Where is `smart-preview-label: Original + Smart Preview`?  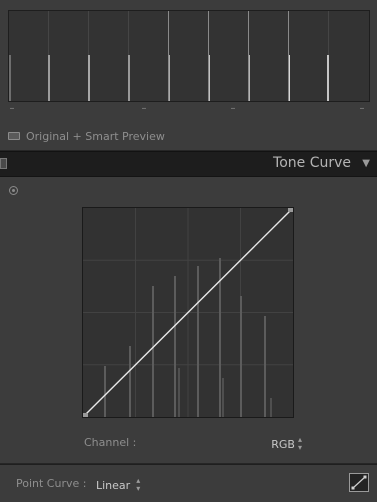
smart-preview-label: Original + Smart Preview is located at coordinates (95, 136).